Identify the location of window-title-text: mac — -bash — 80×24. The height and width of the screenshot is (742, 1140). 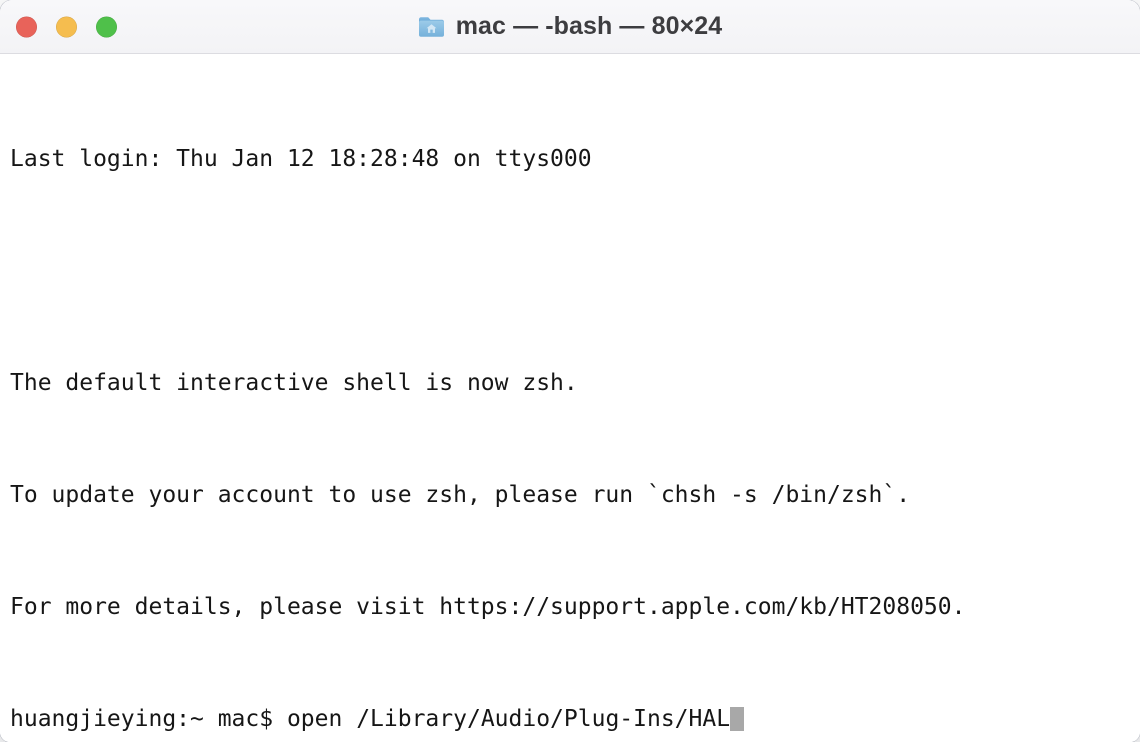
(589, 26).